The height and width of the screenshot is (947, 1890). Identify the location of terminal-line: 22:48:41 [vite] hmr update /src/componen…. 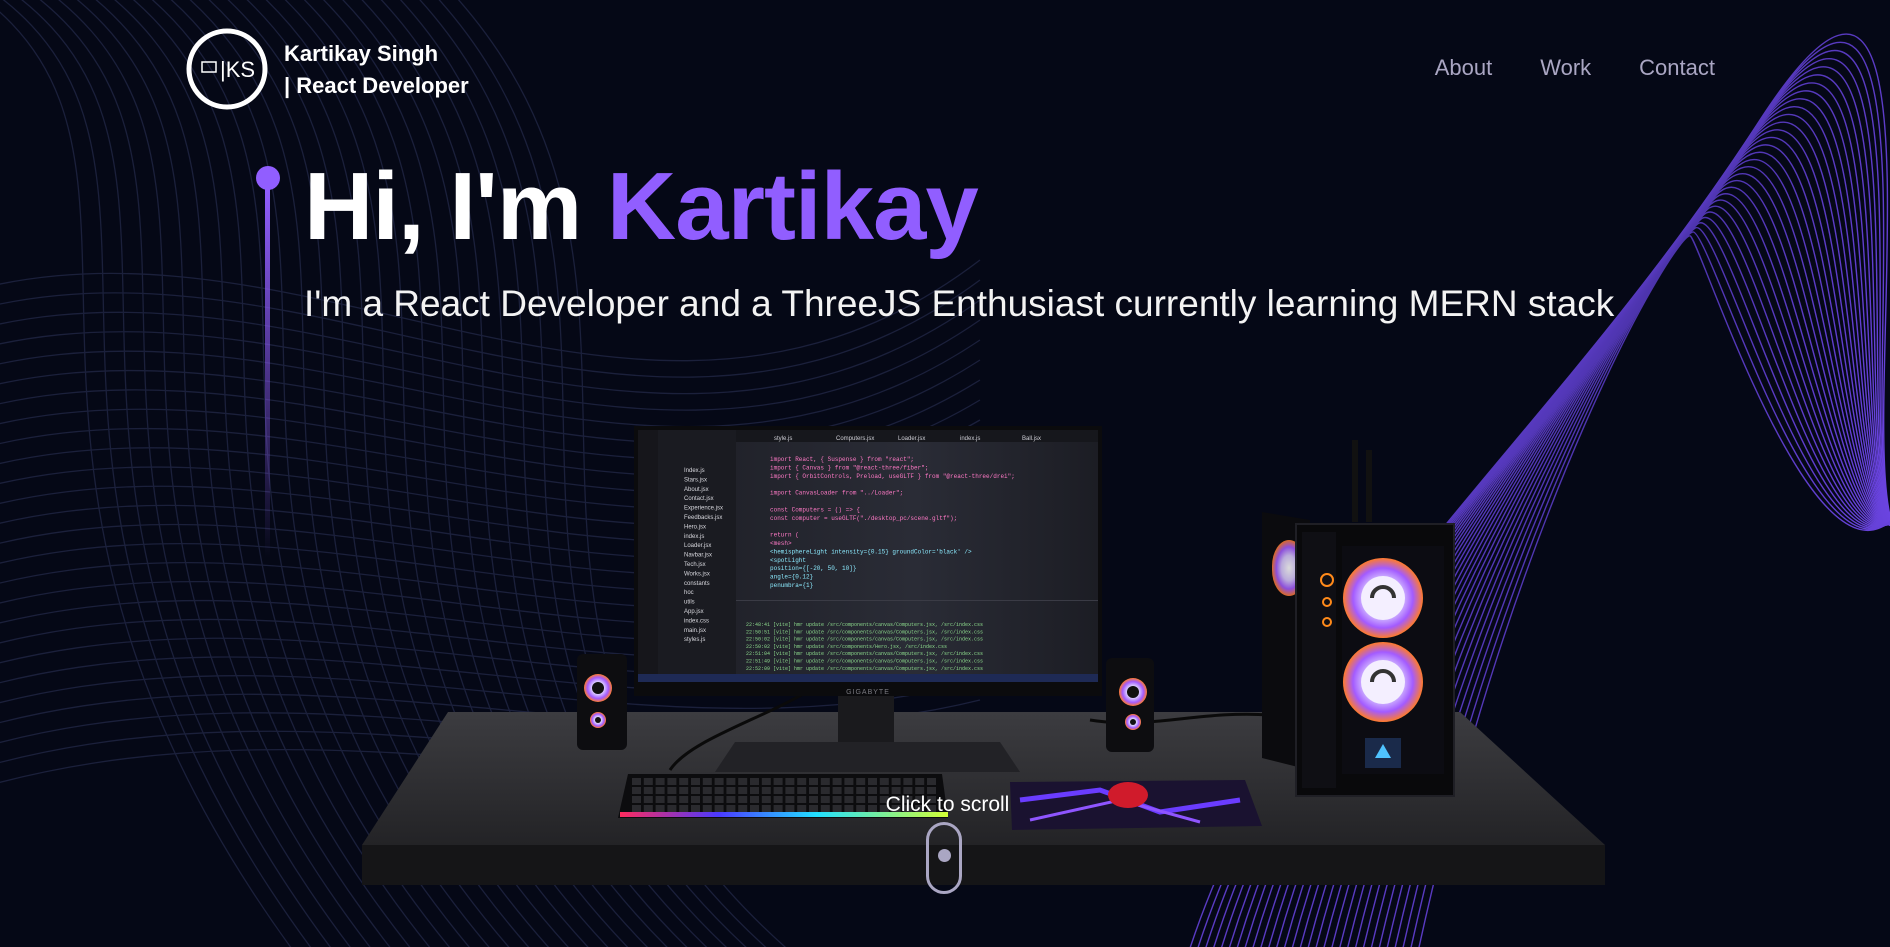
(864, 625).